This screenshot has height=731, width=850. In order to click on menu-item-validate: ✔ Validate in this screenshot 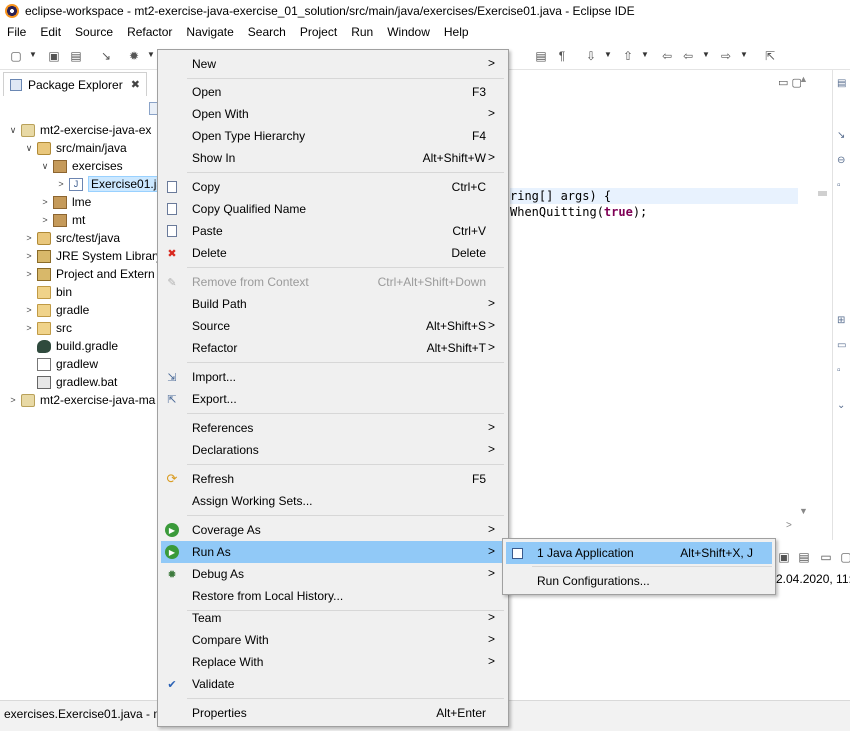, I will do `click(333, 684)`.